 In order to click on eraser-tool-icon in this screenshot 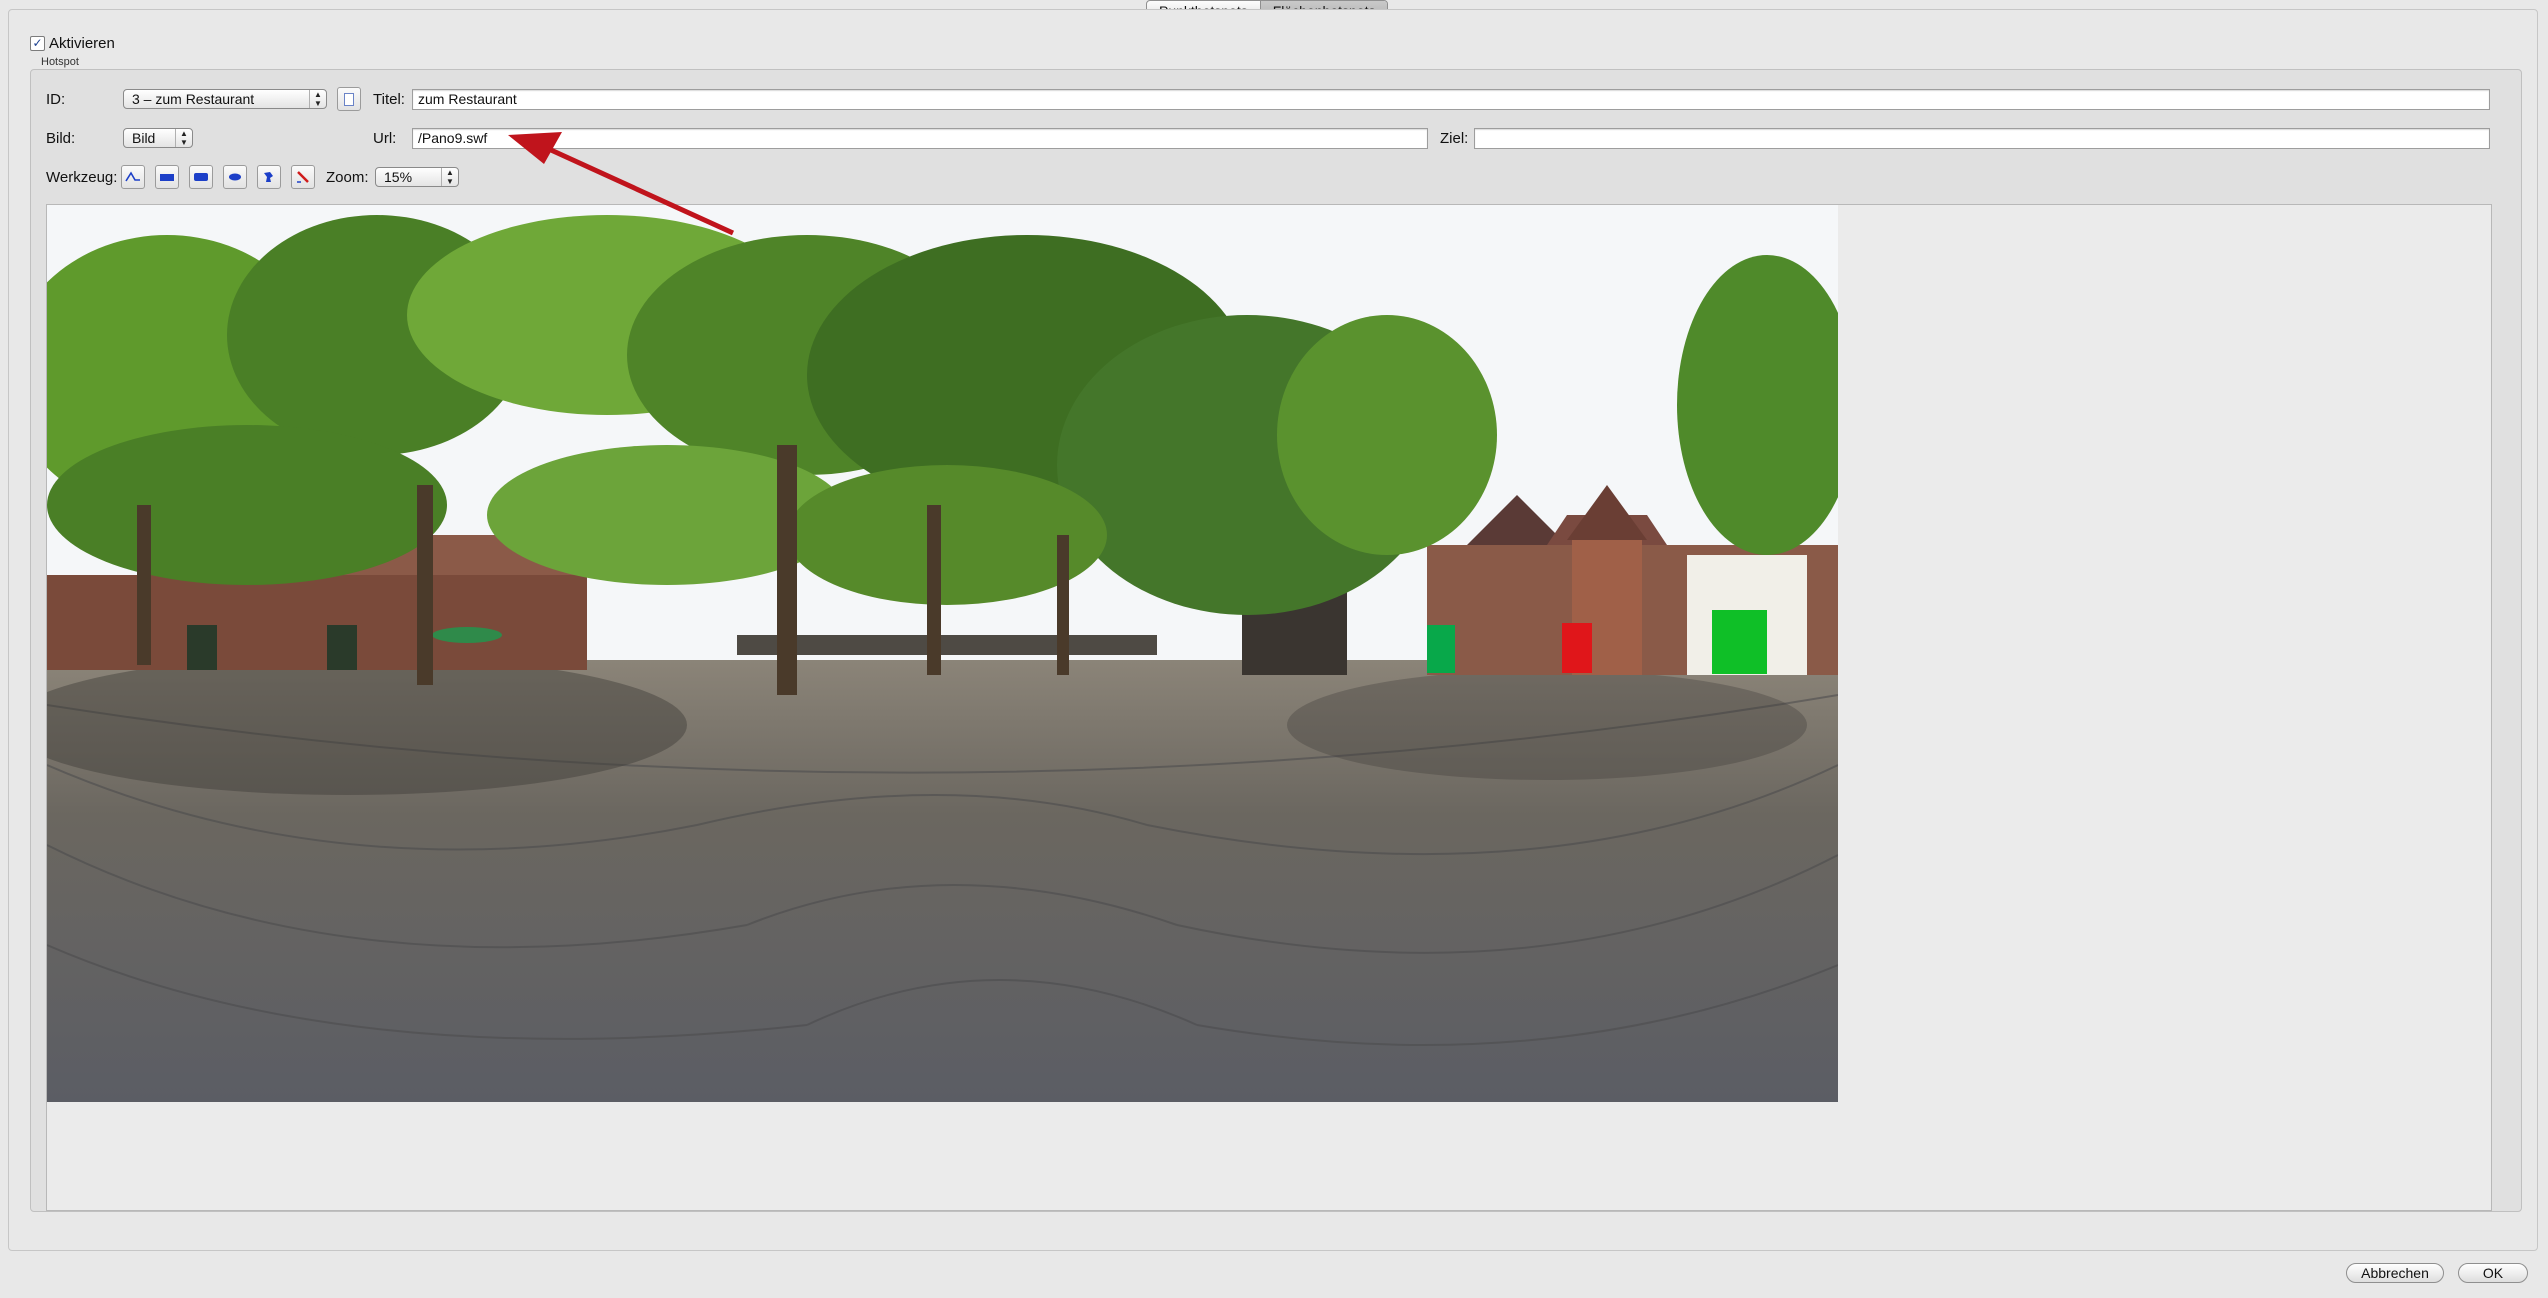, I will do `click(303, 177)`.